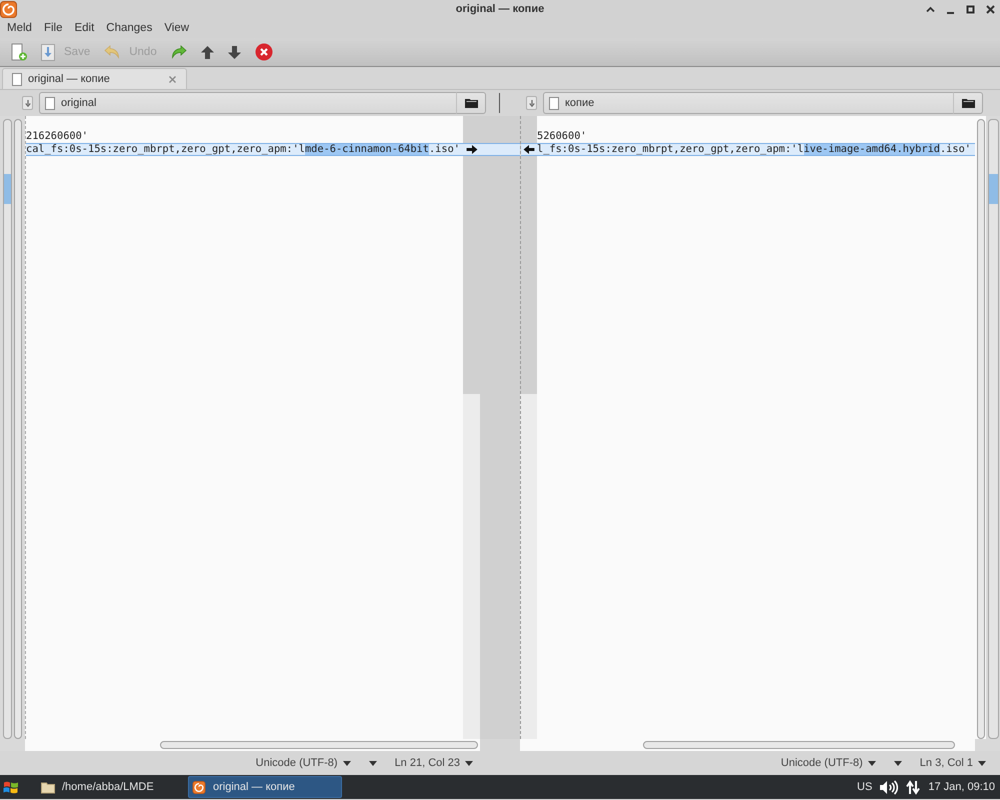 This screenshot has height=800, width=1000. Describe the element at coordinates (888, 787) in the screenshot. I see `speaker-icon` at that location.